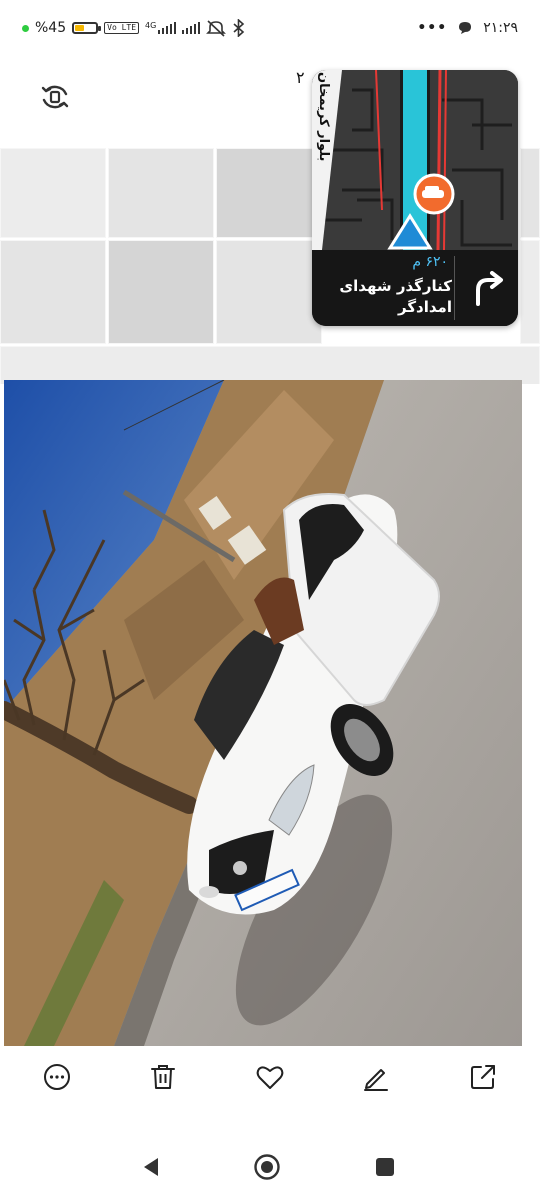 This screenshot has height=1200, width=540. I want to click on dot-indicator-icon, so click(25, 28).